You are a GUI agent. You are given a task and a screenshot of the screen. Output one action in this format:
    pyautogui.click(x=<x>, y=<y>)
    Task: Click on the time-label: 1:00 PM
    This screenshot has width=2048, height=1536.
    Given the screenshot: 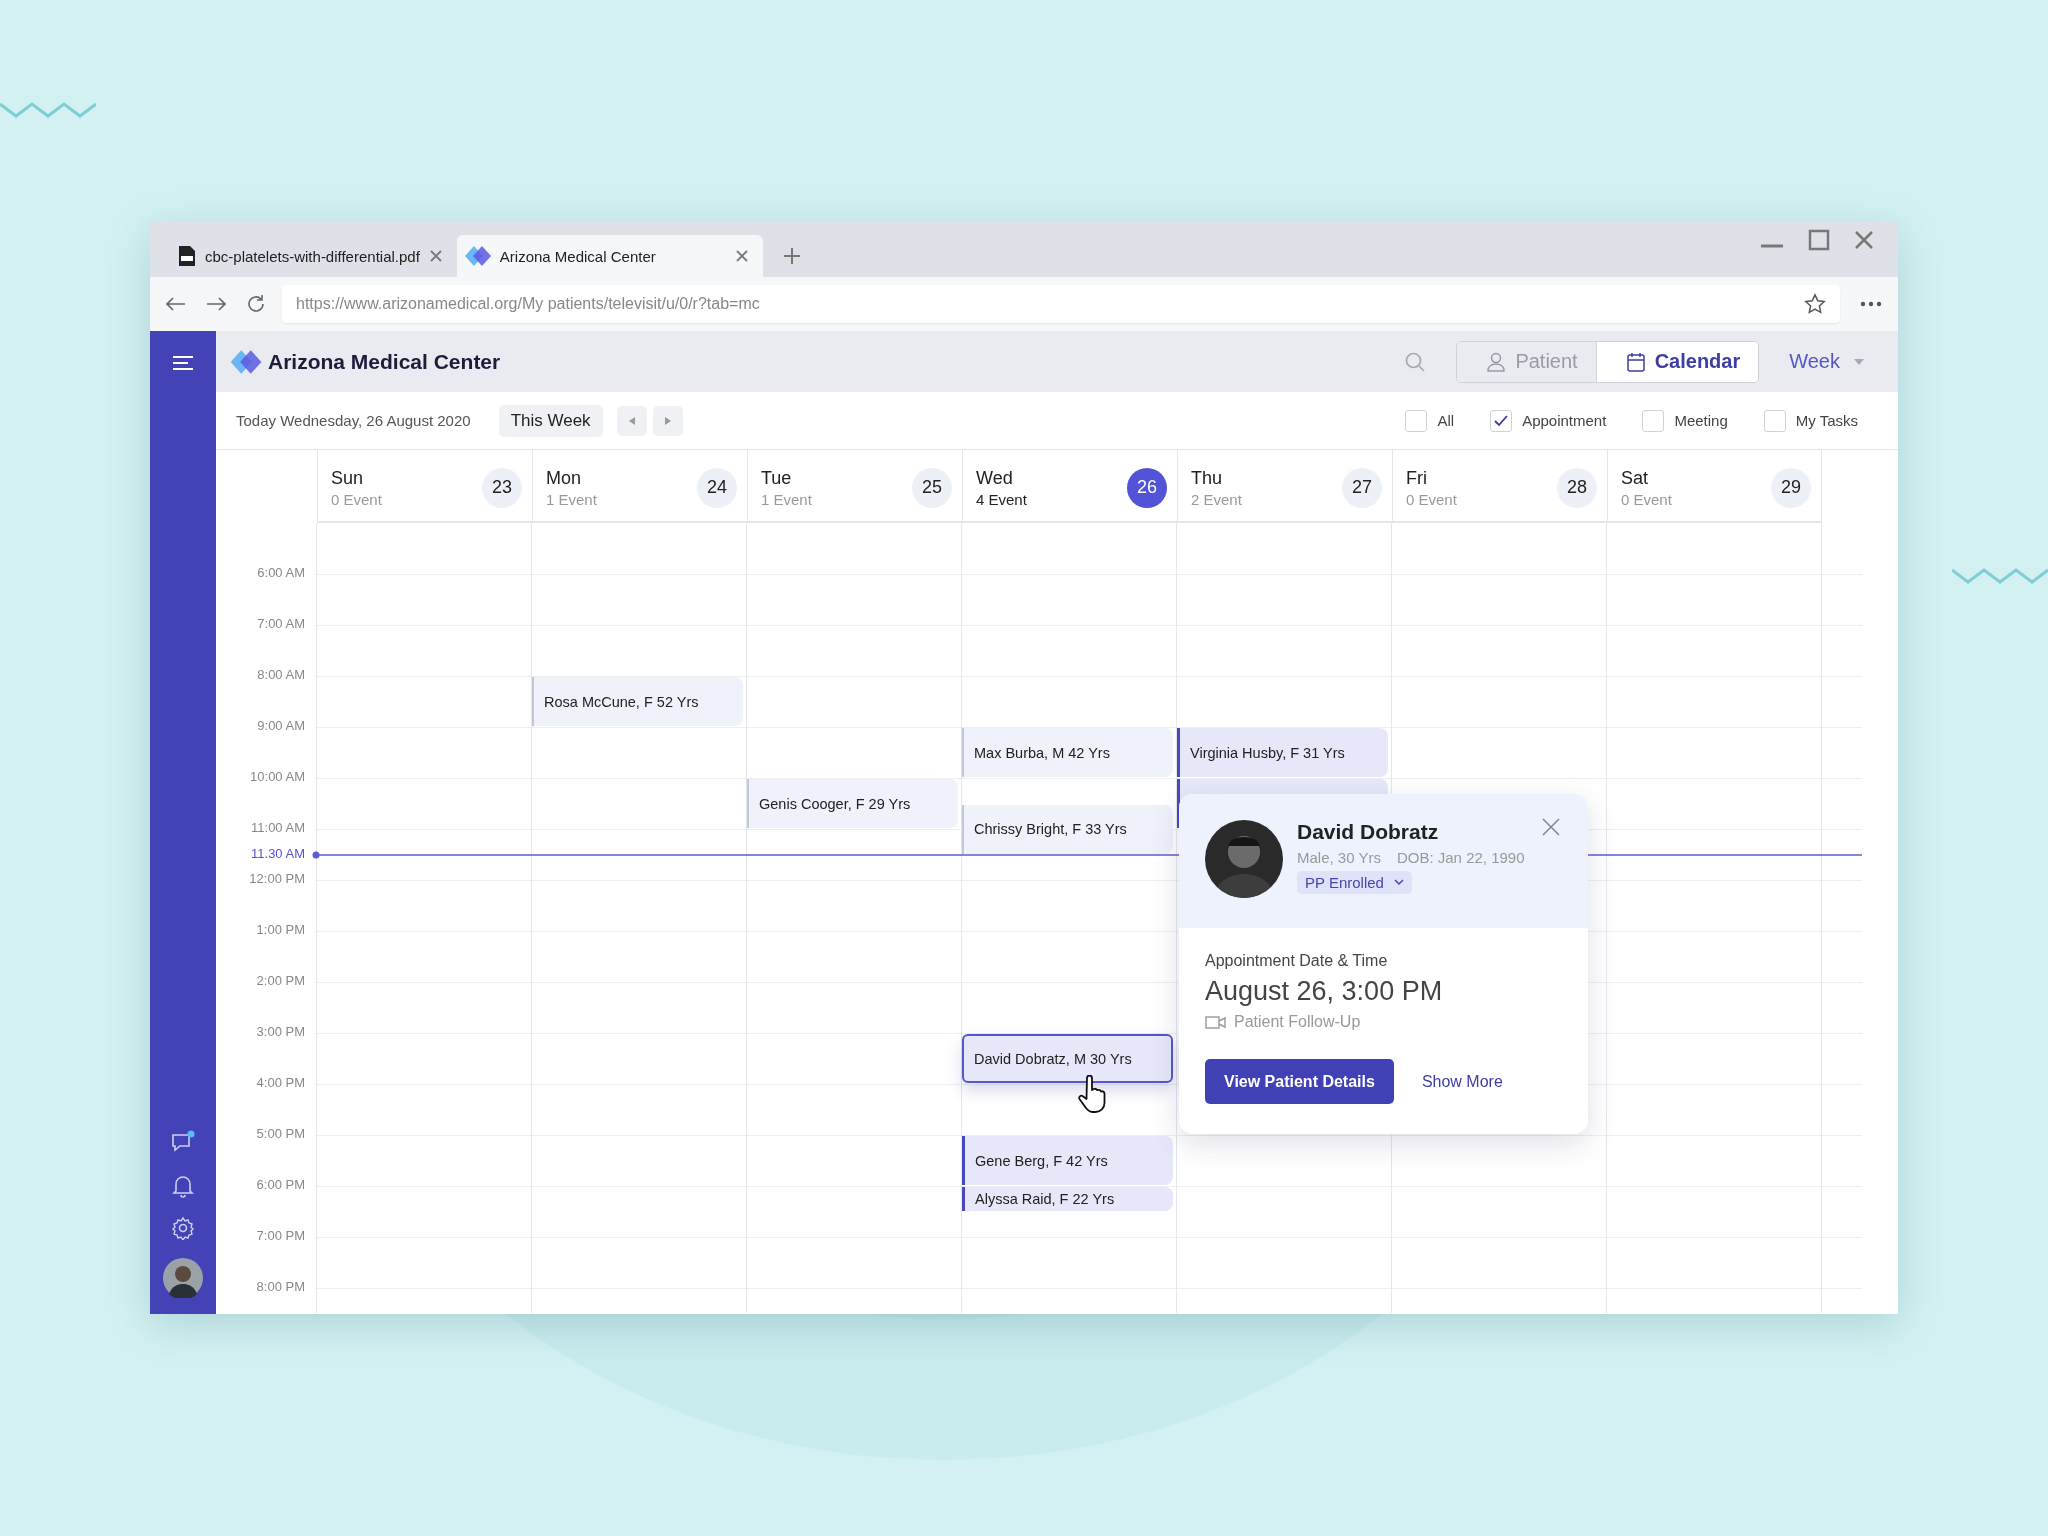 What is the action you would take?
    pyautogui.click(x=280, y=929)
    